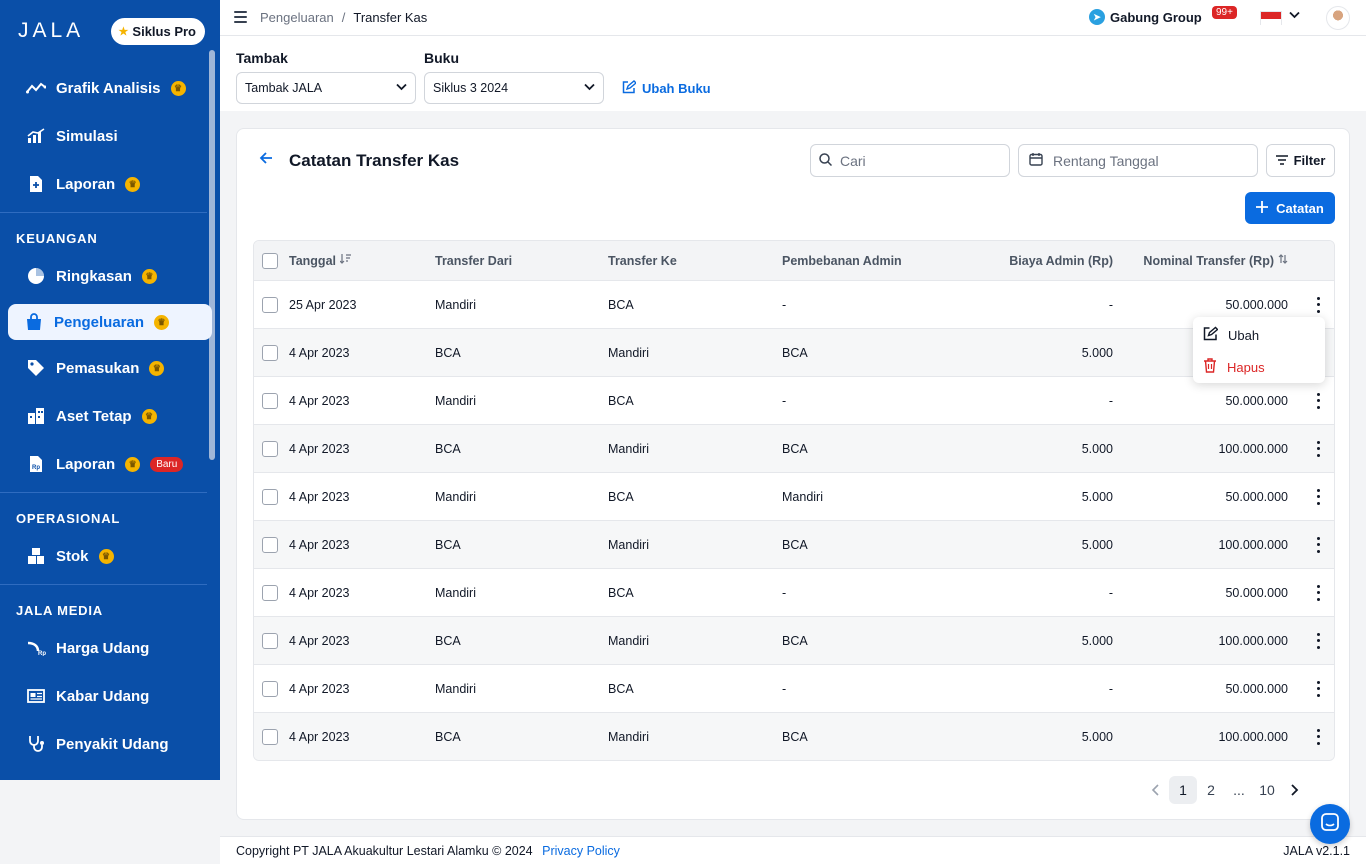  What do you see at coordinates (794, 304) in the screenshot?
I see `table-row: 25 Apr 2023 Mandiri BCA - - 50.000.000` at bounding box center [794, 304].